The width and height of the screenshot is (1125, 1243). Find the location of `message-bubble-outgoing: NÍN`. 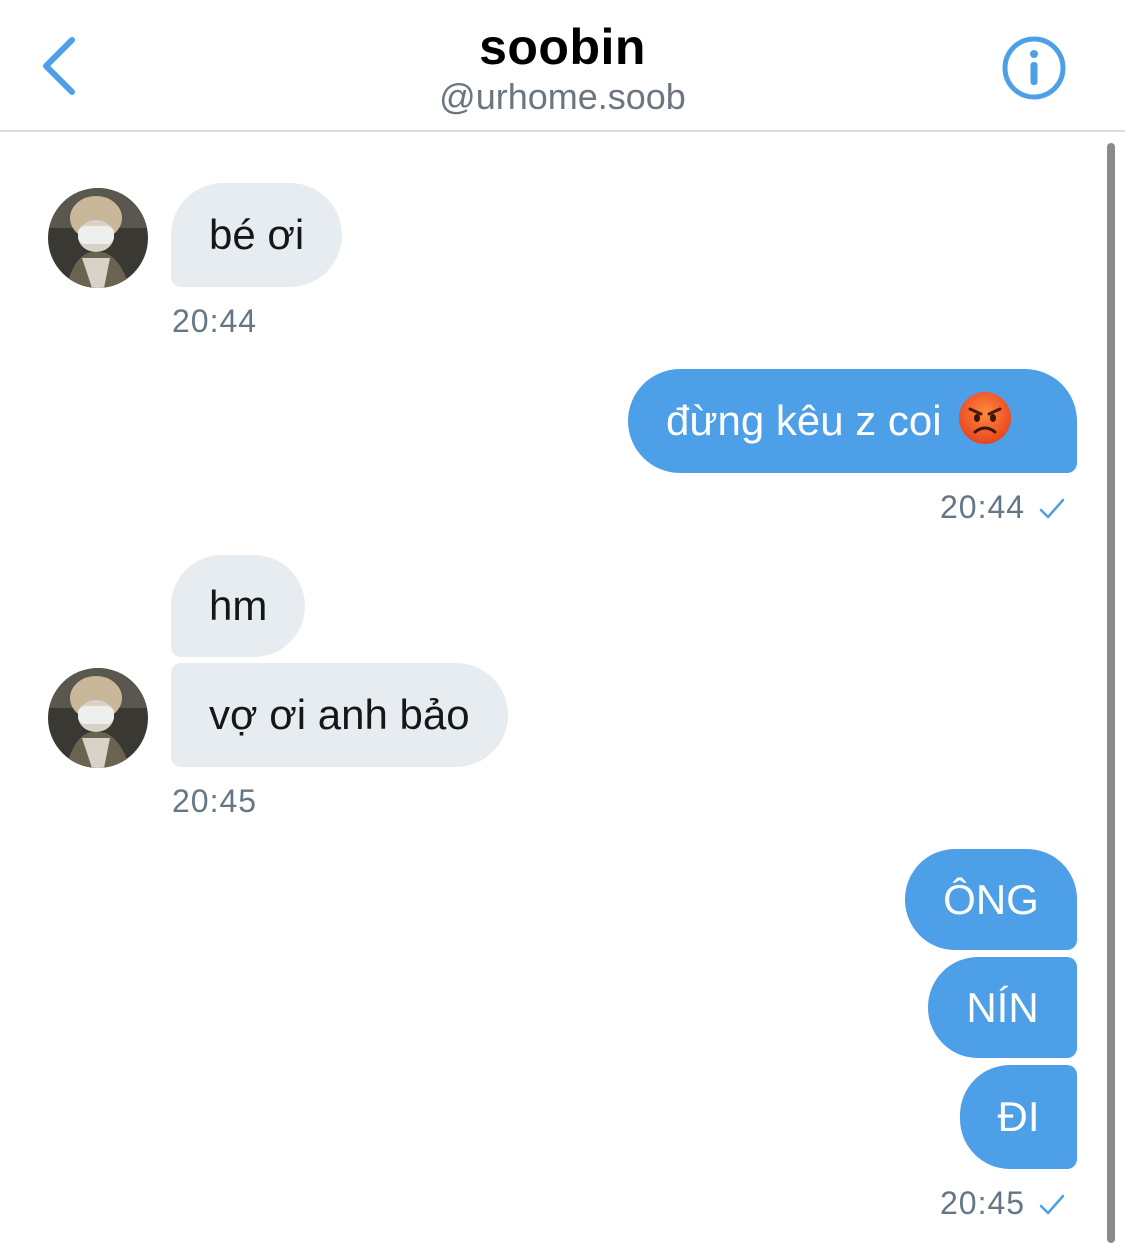

message-bubble-outgoing: NÍN is located at coordinates (1002, 1007).